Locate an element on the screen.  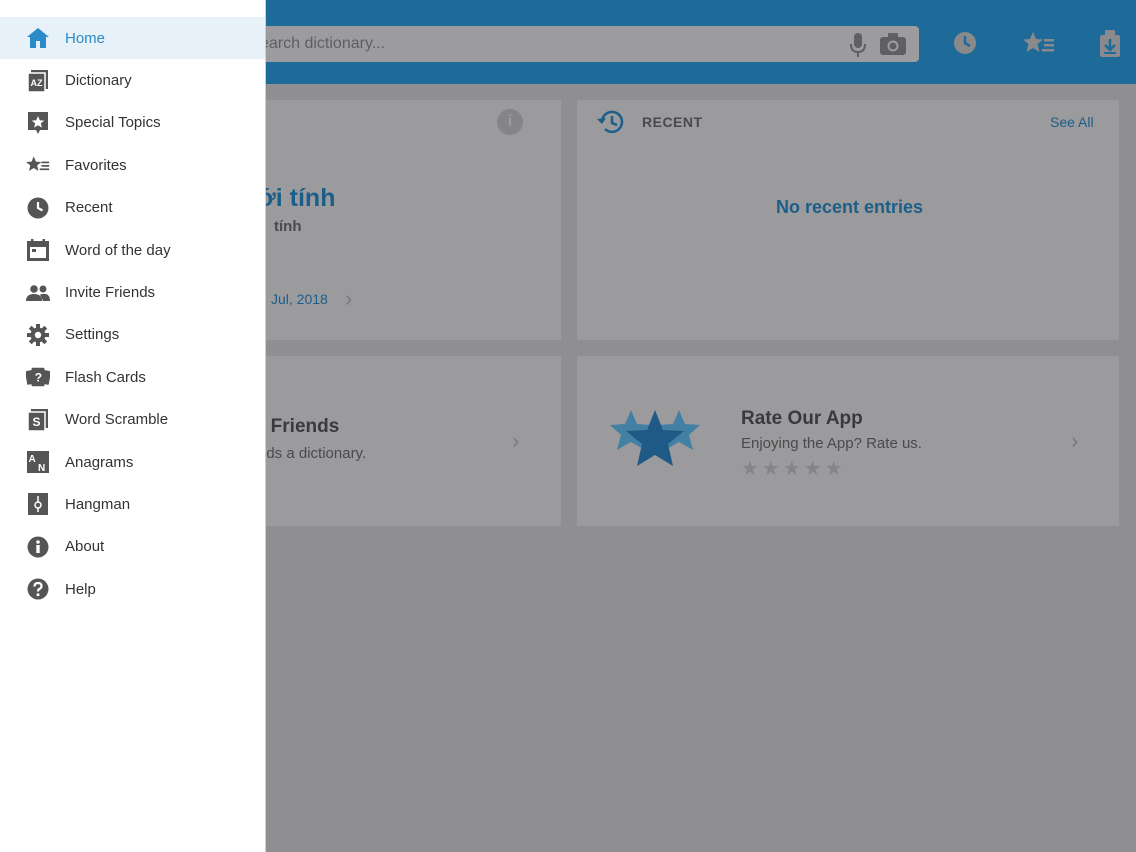
drawer-item-label: Special Topics is located at coordinates (113, 123).